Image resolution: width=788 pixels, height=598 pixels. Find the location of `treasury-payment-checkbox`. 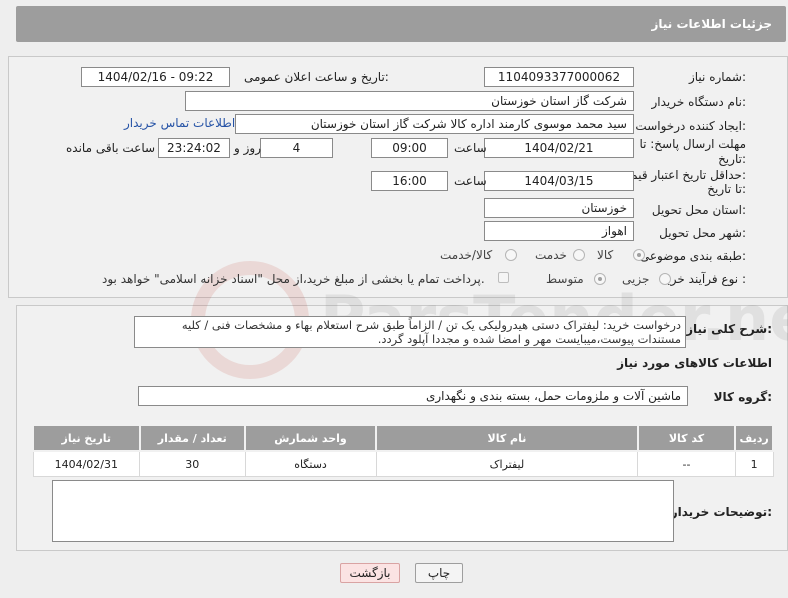

treasury-payment-checkbox is located at coordinates (503, 277).